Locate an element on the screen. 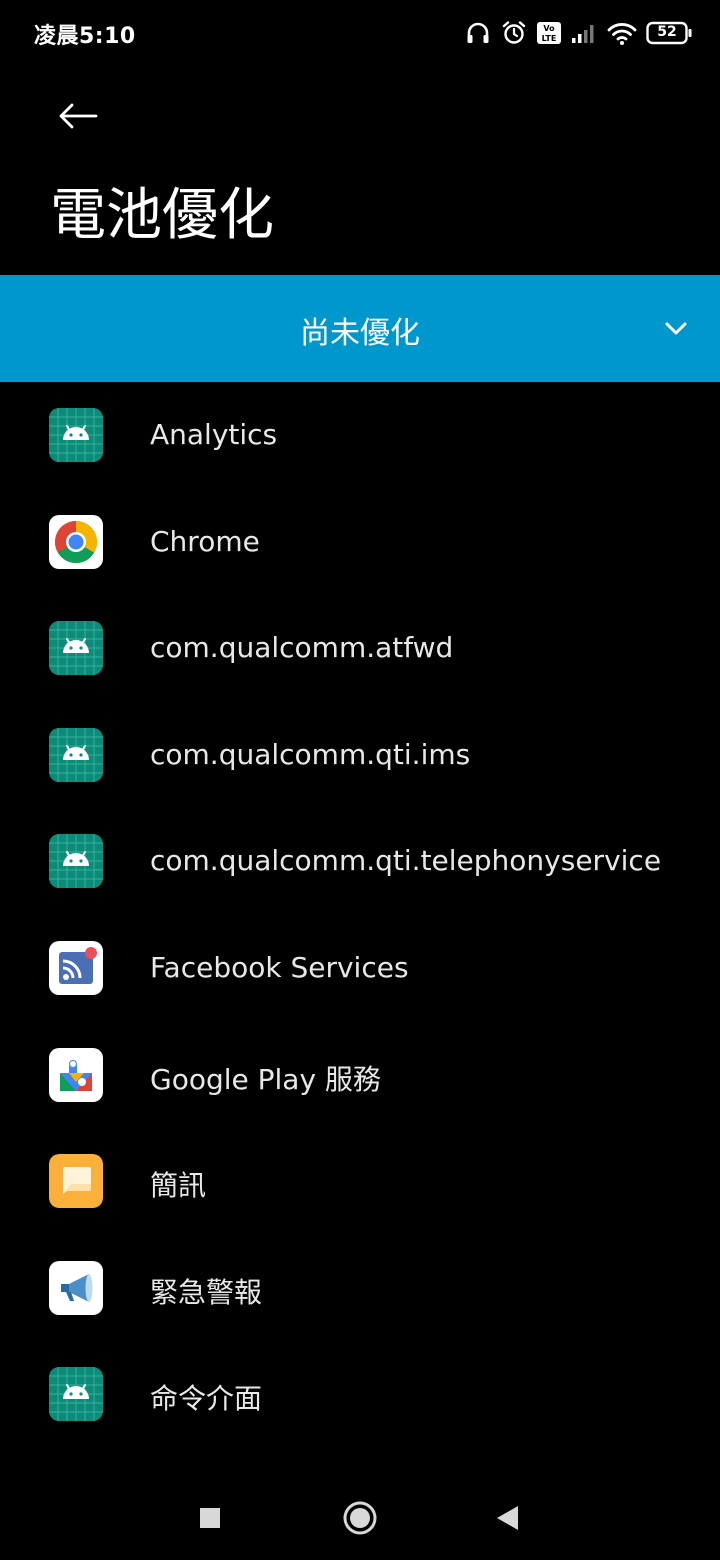 The image size is (720, 1560). status-bar: 凌晨5:10 Vo LTE 52 is located at coordinates (360, 32).